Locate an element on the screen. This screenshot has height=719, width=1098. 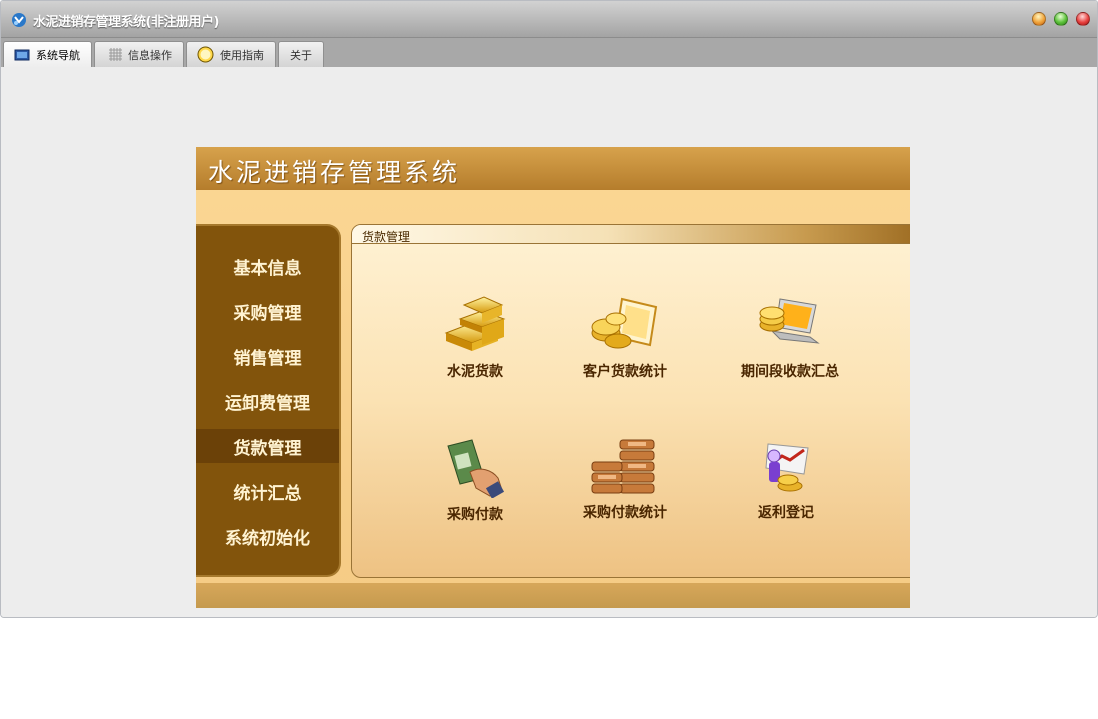
sidebar-item-sales: 销售管理 is located at coordinates (267, 356).